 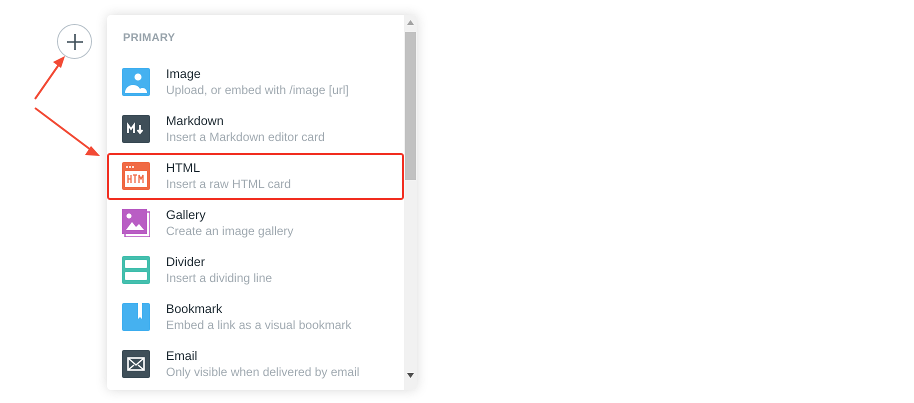 I want to click on item-title: Image, so click(x=184, y=74).